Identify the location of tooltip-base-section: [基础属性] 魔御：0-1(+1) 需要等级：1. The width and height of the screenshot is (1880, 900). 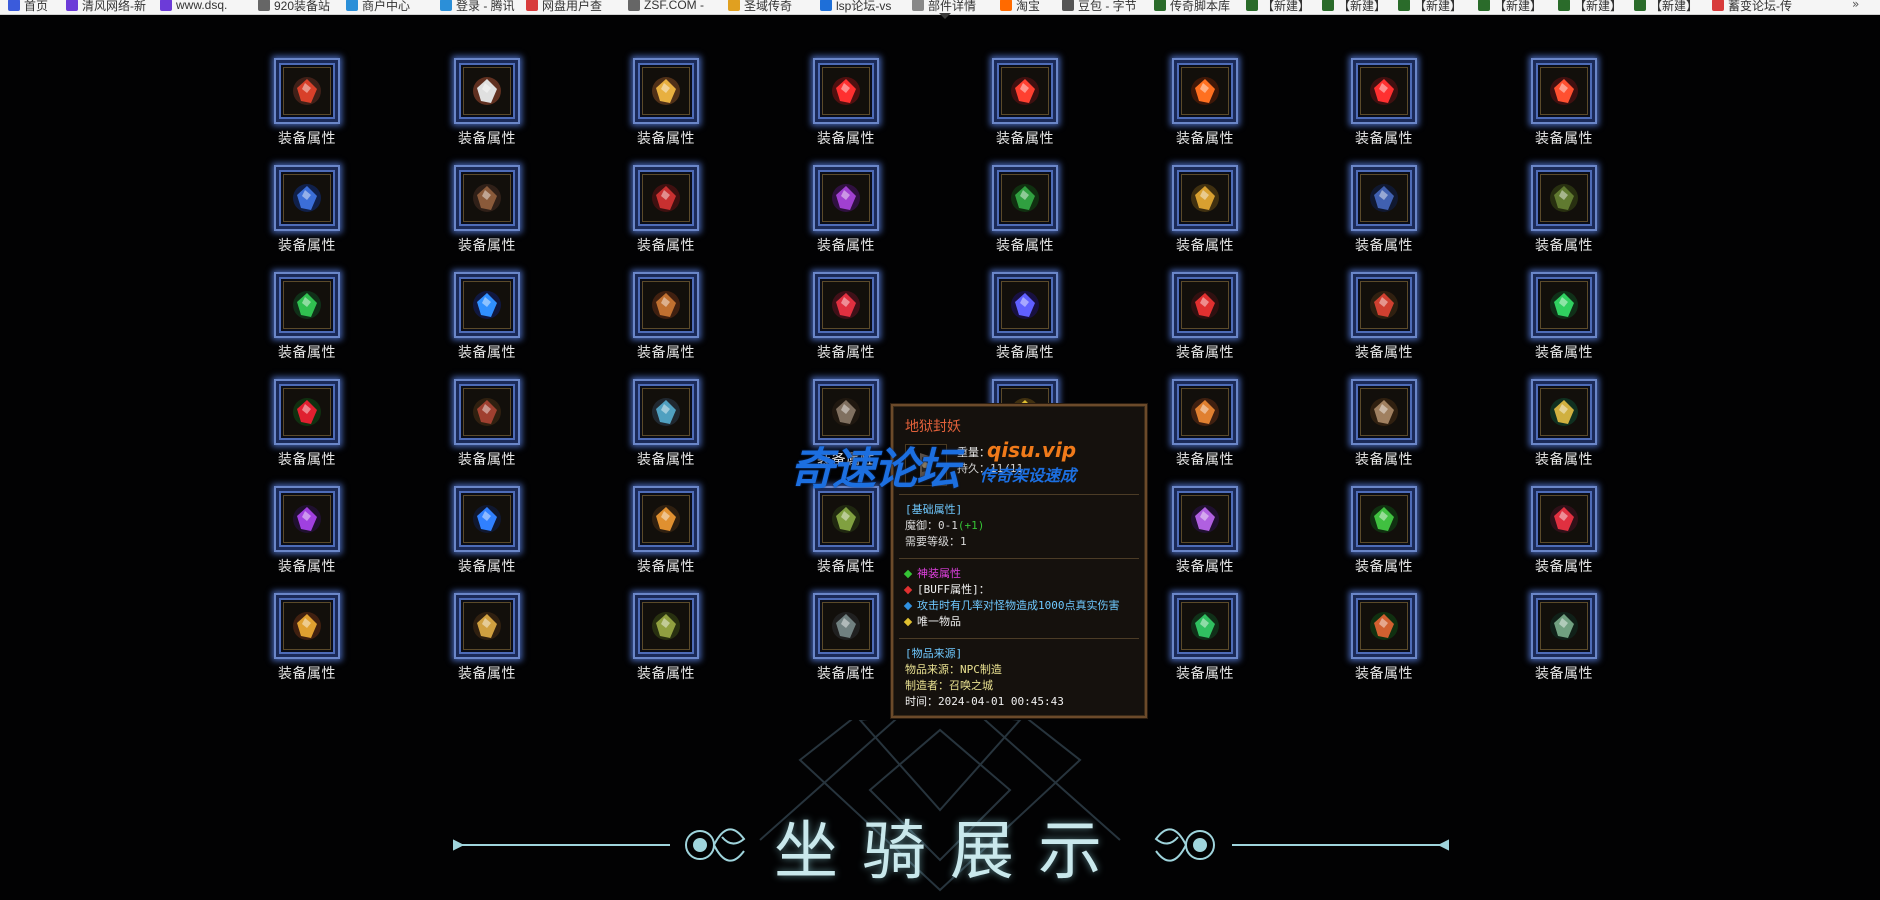
(944, 526).